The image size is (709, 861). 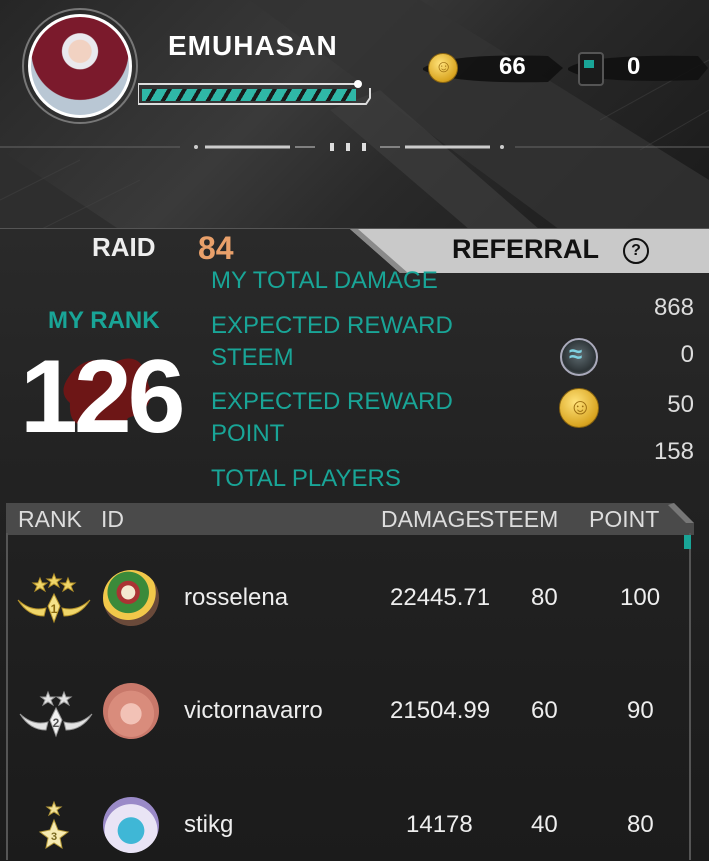 What do you see at coordinates (624, 519) in the screenshot?
I see `header-point: POINT` at bounding box center [624, 519].